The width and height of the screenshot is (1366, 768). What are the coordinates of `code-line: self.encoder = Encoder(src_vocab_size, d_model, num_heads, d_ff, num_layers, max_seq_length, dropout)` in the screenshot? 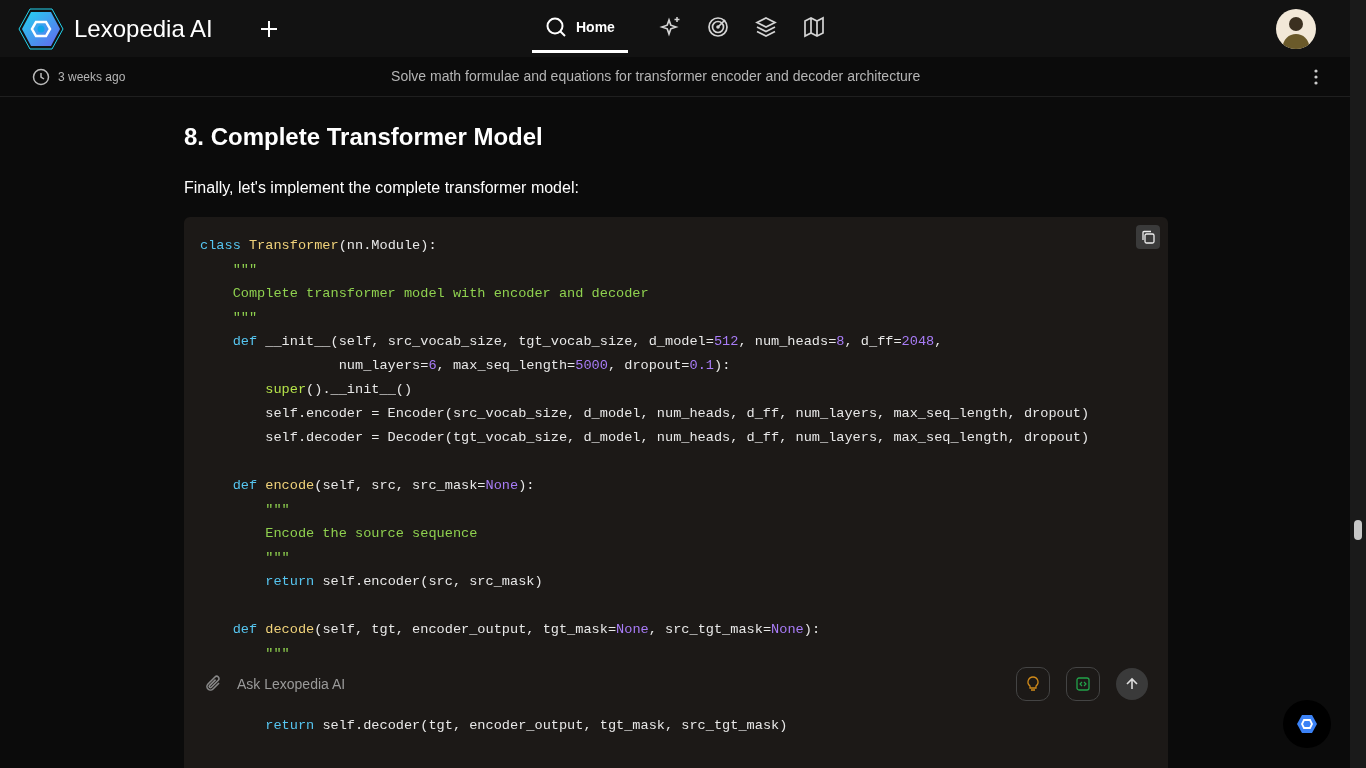 It's located at (677, 414).